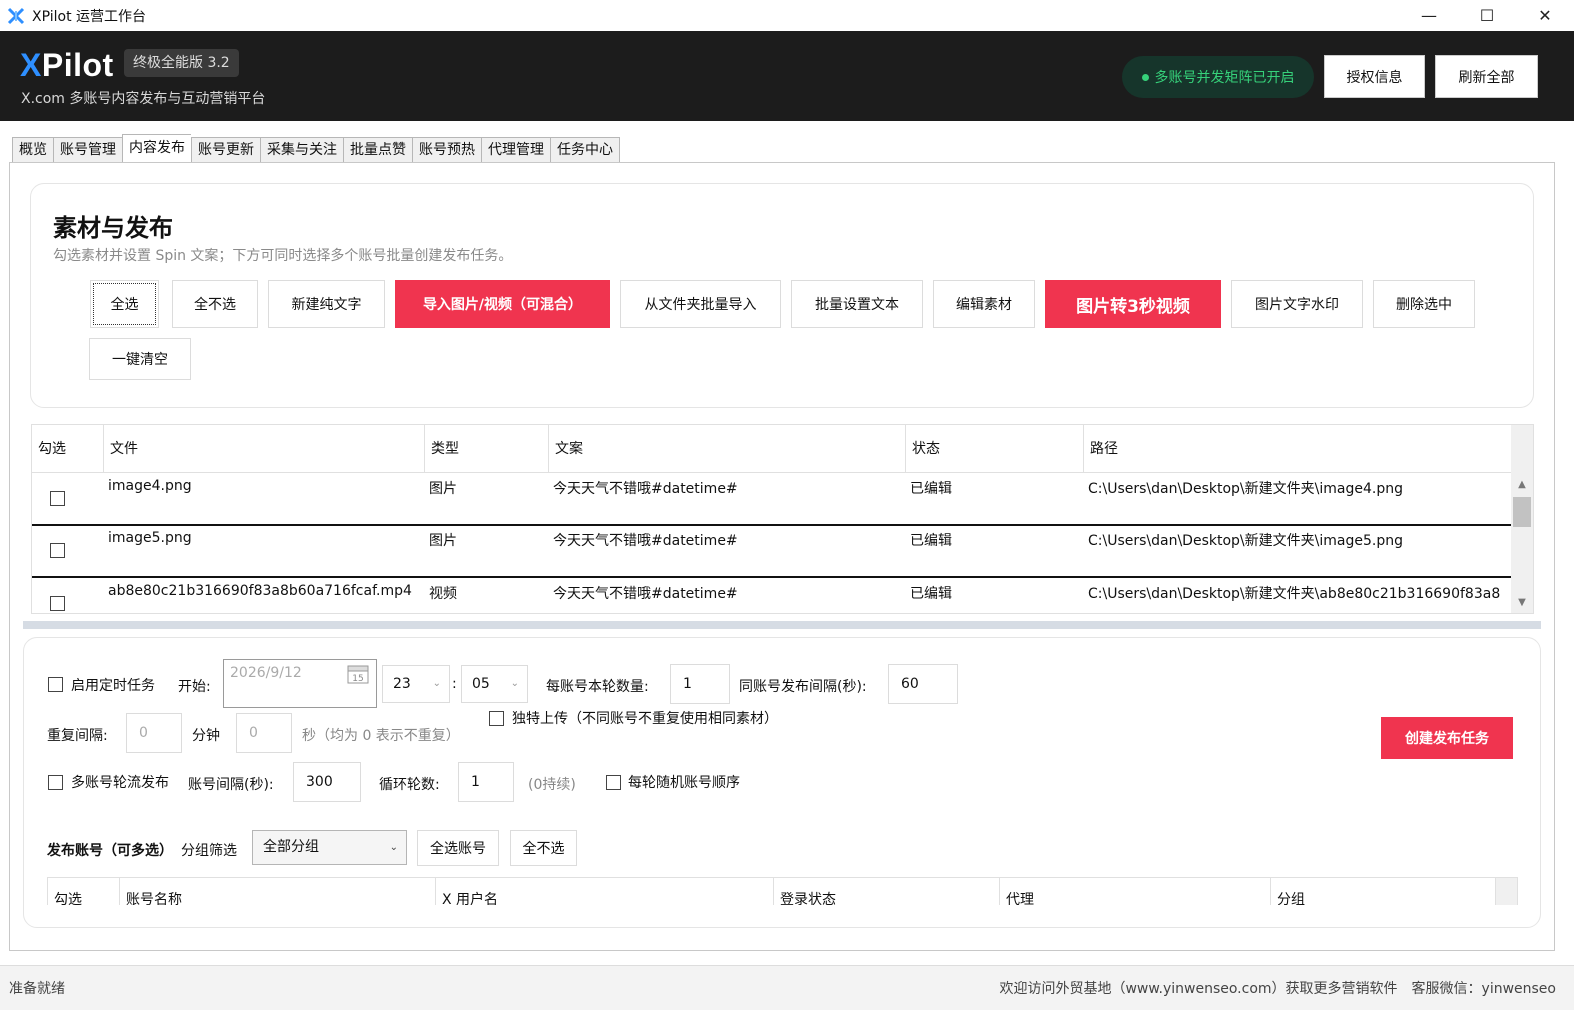  I want to click on tab-content-publish: 内容发布, so click(156, 148).